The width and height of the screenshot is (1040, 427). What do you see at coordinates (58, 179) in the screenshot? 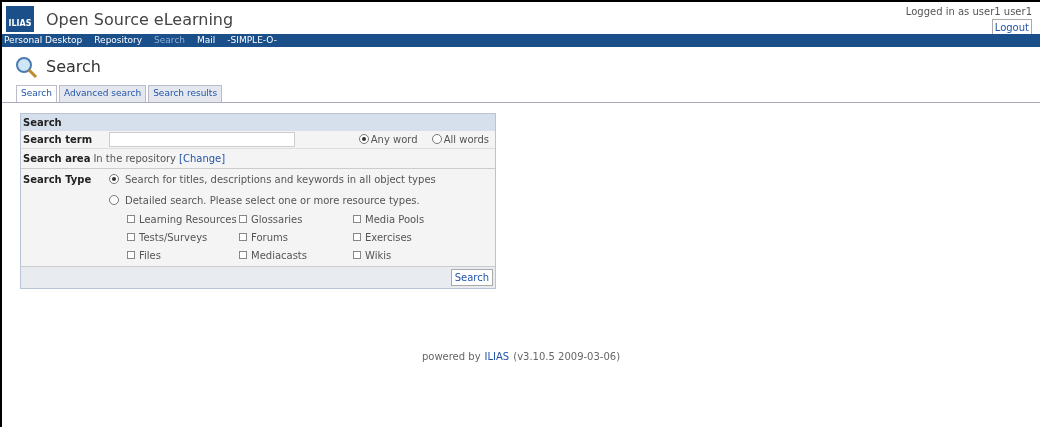
I see `field-label: Search Type` at bounding box center [58, 179].